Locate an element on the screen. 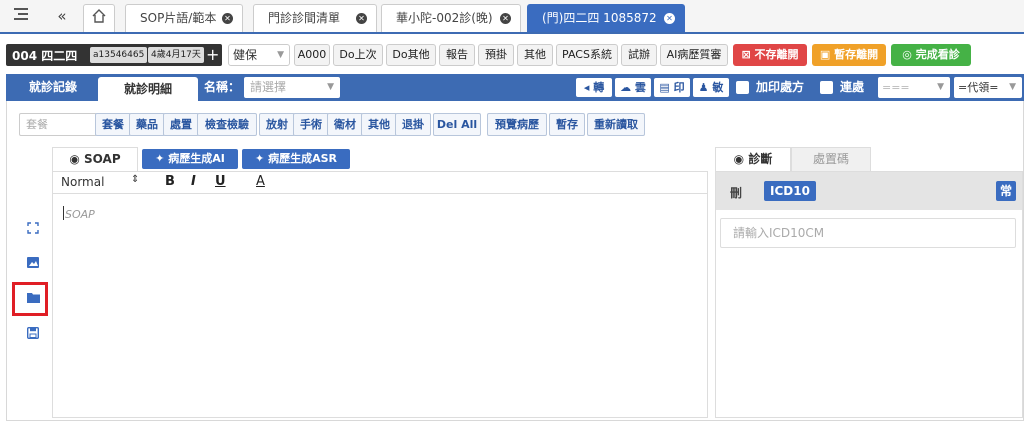  insurance-value: 健保 is located at coordinates (245, 55).